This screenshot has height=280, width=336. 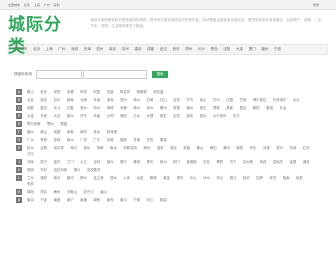 I want to click on city-link: 克拉玛依, so click(x=61, y=170).